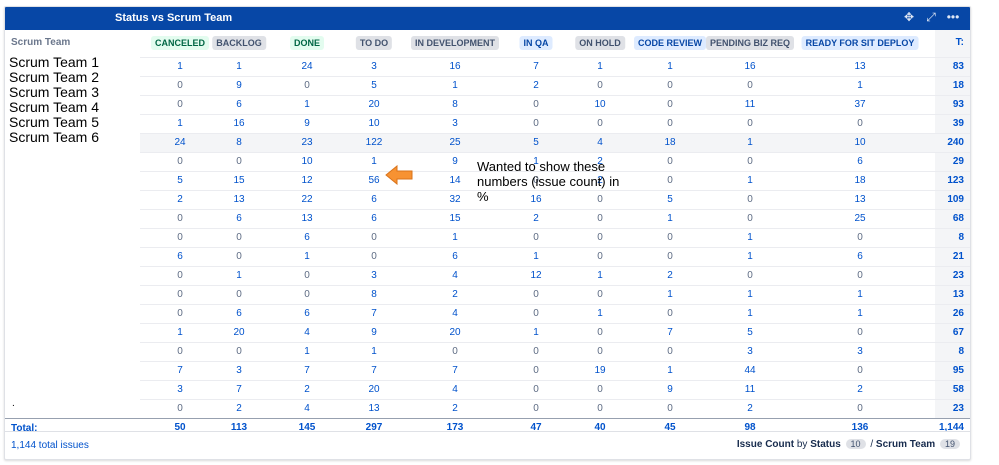  What do you see at coordinates (860, 43) in the screenshot?
I see `column-header-ready-for-sit-deploy: READY FOR SIT DEPLOY` at bounding box center [860, 43].